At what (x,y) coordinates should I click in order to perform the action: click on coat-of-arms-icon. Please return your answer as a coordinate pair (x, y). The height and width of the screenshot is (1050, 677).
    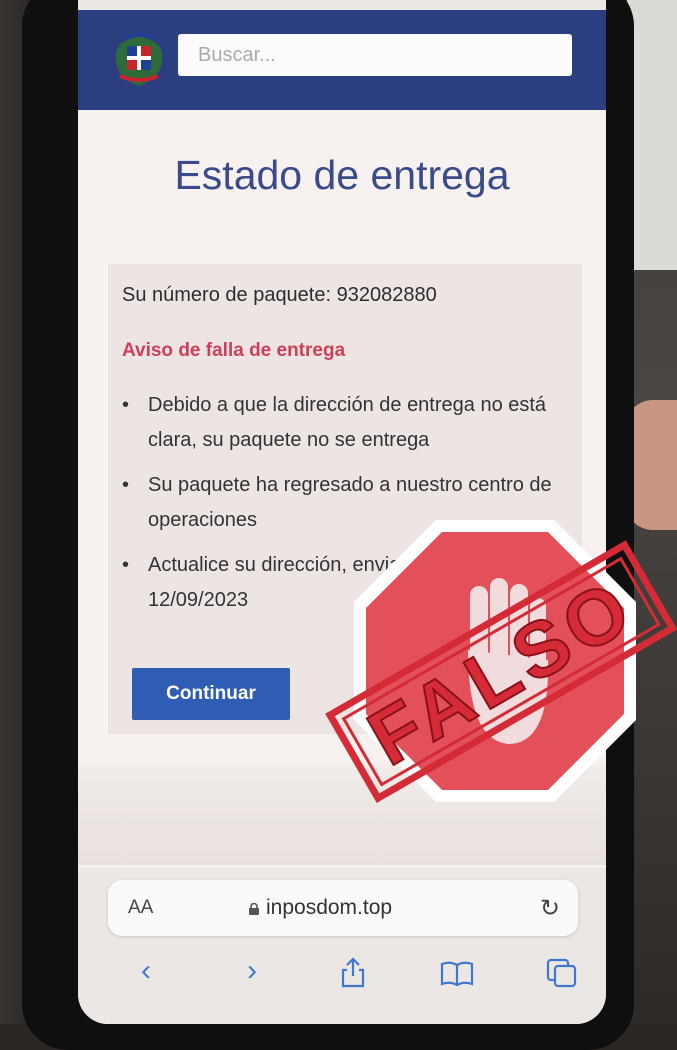
    Looking at the image, I should click on (139, 61).